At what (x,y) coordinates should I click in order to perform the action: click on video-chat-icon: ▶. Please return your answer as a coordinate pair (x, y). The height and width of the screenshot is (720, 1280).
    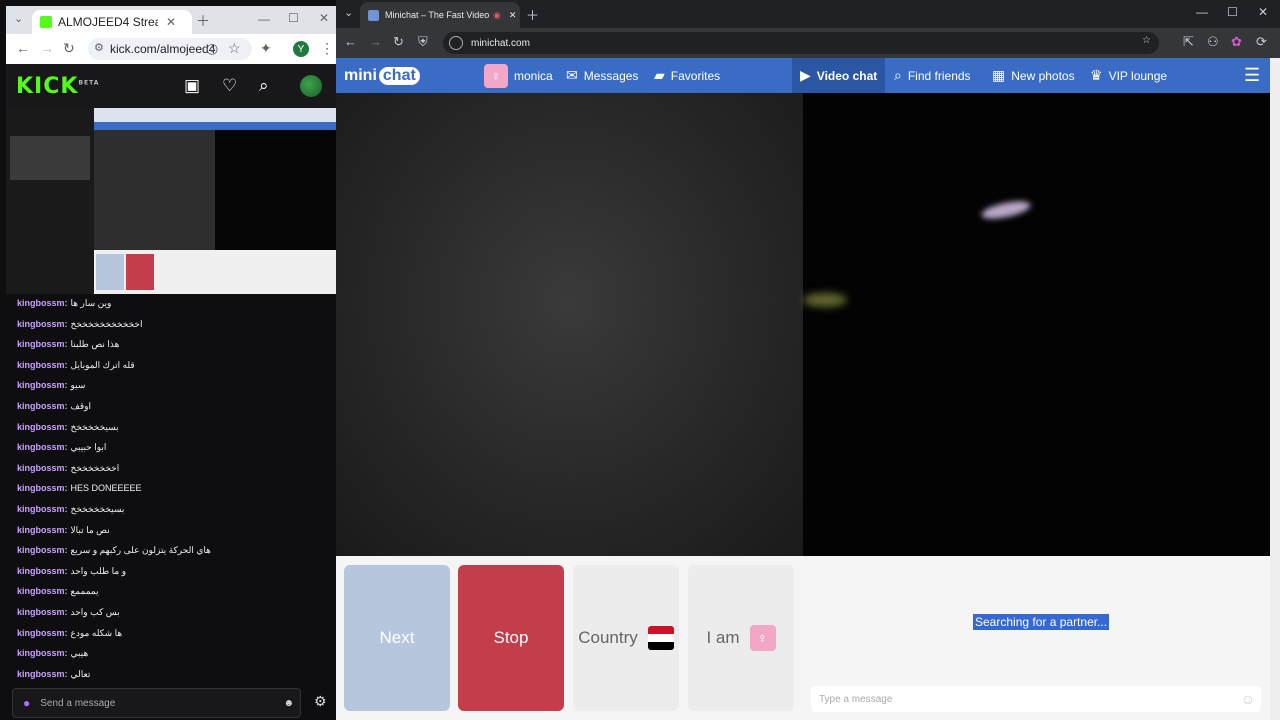
    Looking at the image, I should click on (805, 75).